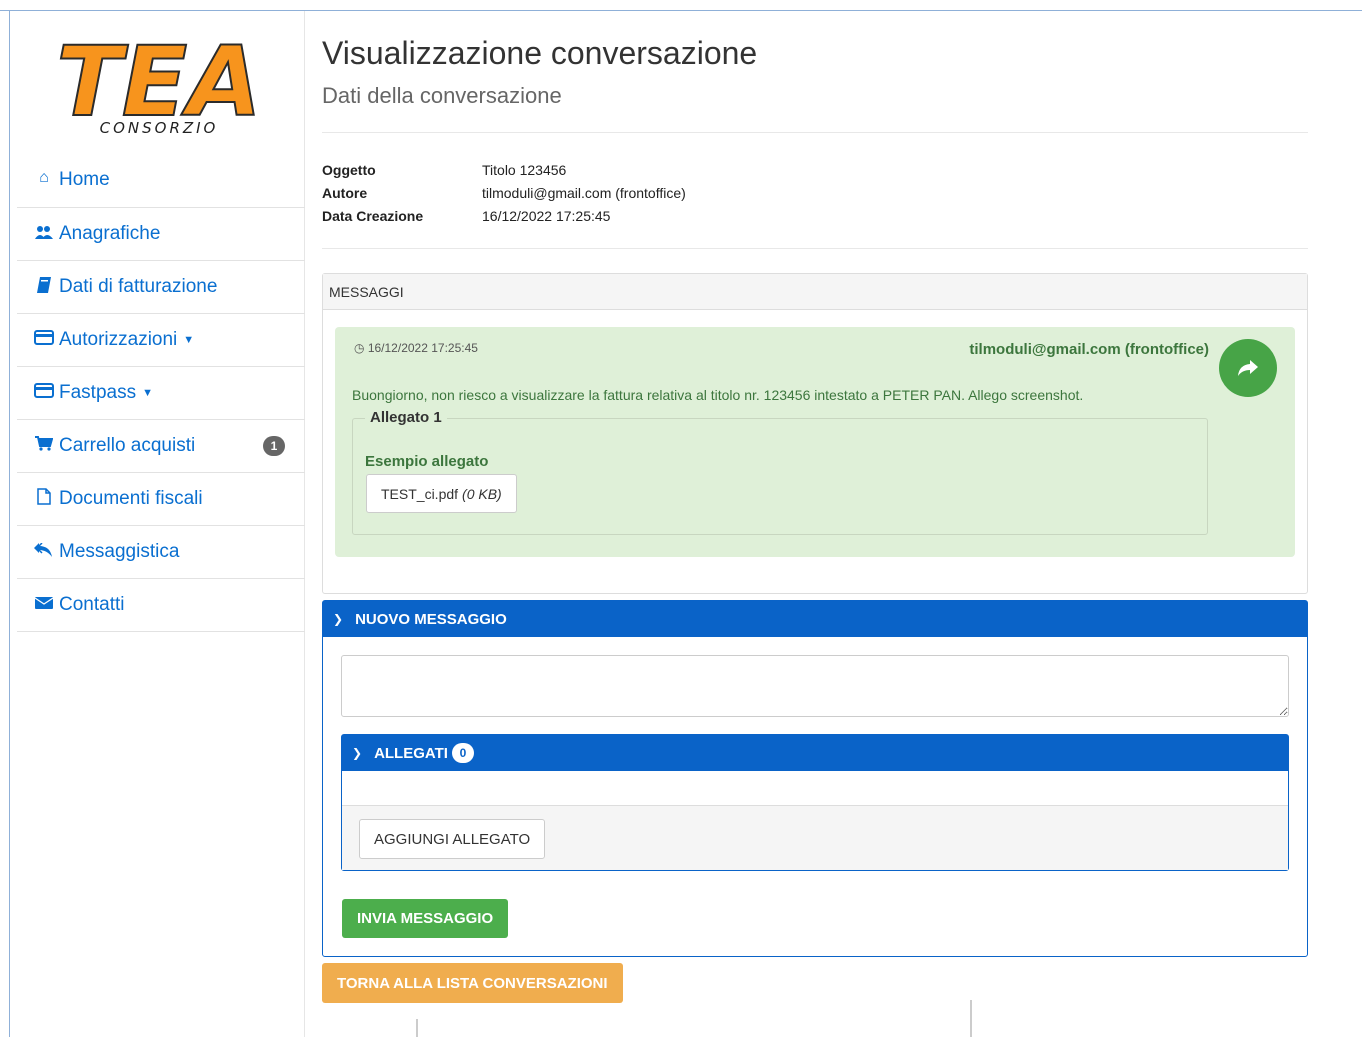  What do you see at coordinates (44, 287) in the screenshot?
I see `book-icon` at bounding box center [44, 287].